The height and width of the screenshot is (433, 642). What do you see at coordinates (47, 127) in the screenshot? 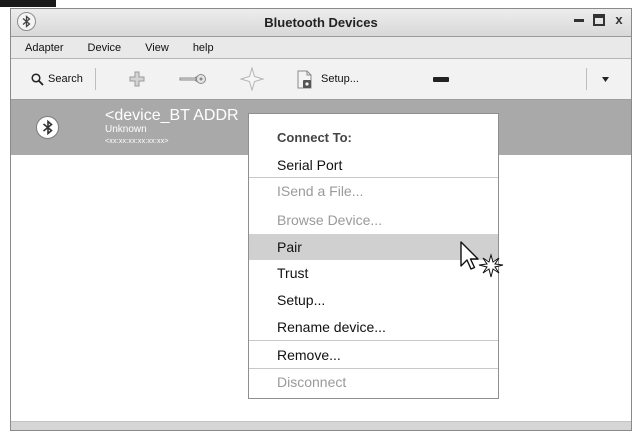
I see `bluetooth-icon` at bounding box center [47, 127].